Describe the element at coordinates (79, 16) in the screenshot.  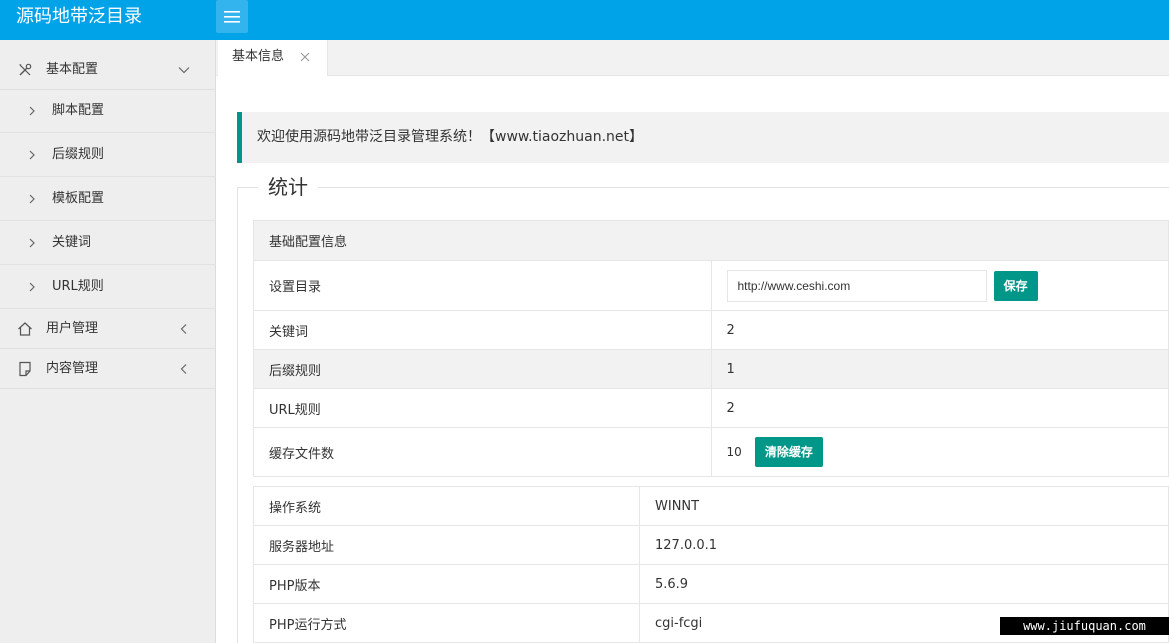
I see `app-title: 源码地带泛目录` at that location.